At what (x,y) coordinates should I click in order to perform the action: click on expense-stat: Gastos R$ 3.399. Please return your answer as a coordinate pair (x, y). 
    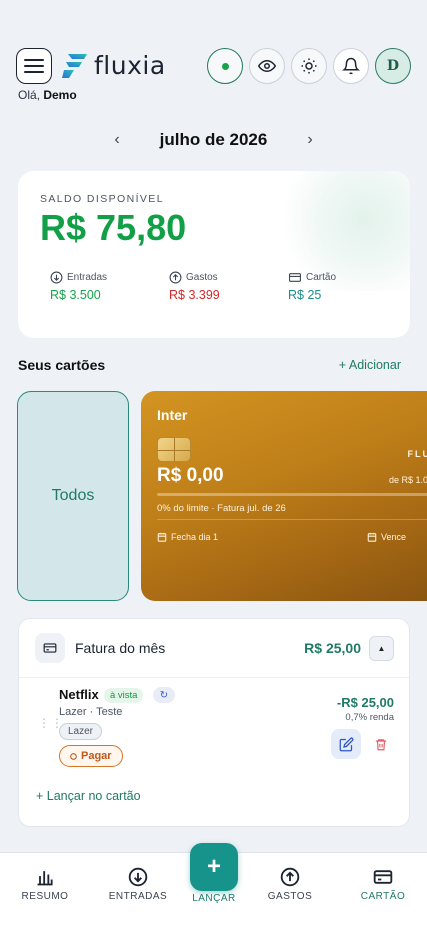
    Looking at the image, I should click on (194, 286).